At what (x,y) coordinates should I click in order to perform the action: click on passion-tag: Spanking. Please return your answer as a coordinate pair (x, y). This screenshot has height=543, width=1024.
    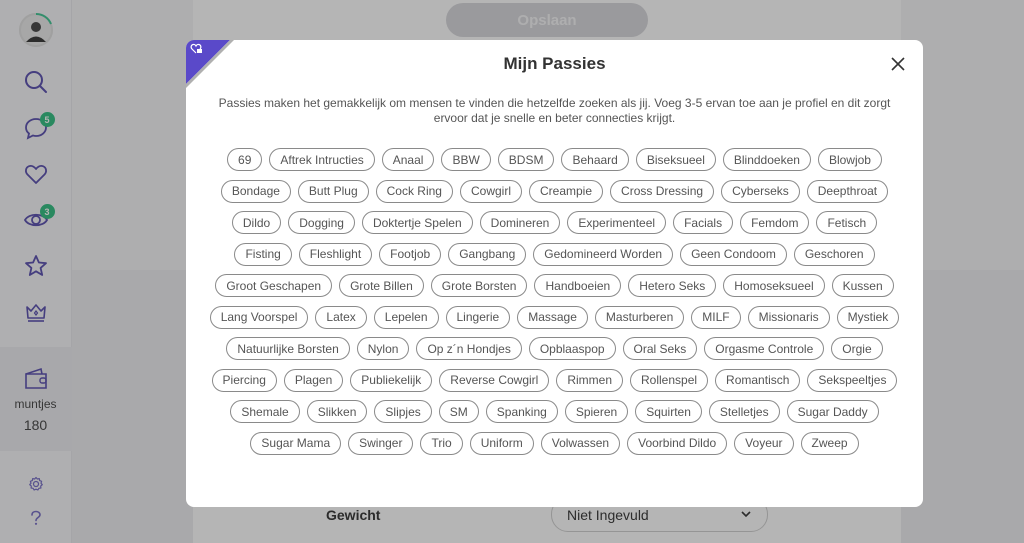
    Looking at the image, I should click on (521, 411).